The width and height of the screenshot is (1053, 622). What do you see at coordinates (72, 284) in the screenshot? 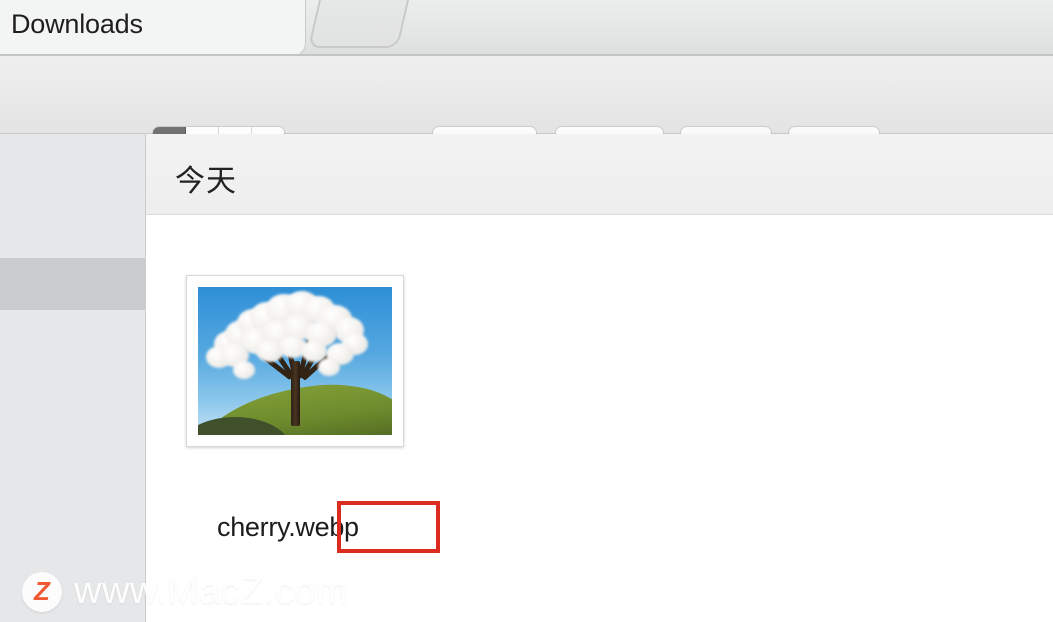
I see `sidebar-item-selected` at bounding box center [72, 284].